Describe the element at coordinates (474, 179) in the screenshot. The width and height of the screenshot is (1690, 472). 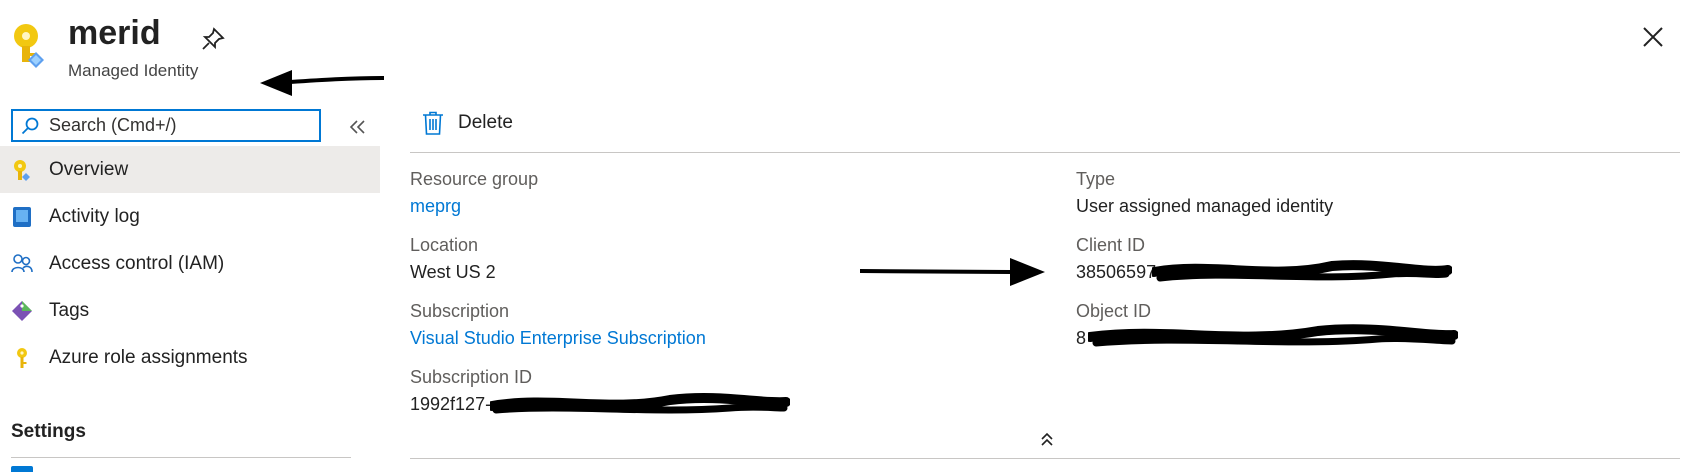
I see `resource-group-label: Resource group` at that location.